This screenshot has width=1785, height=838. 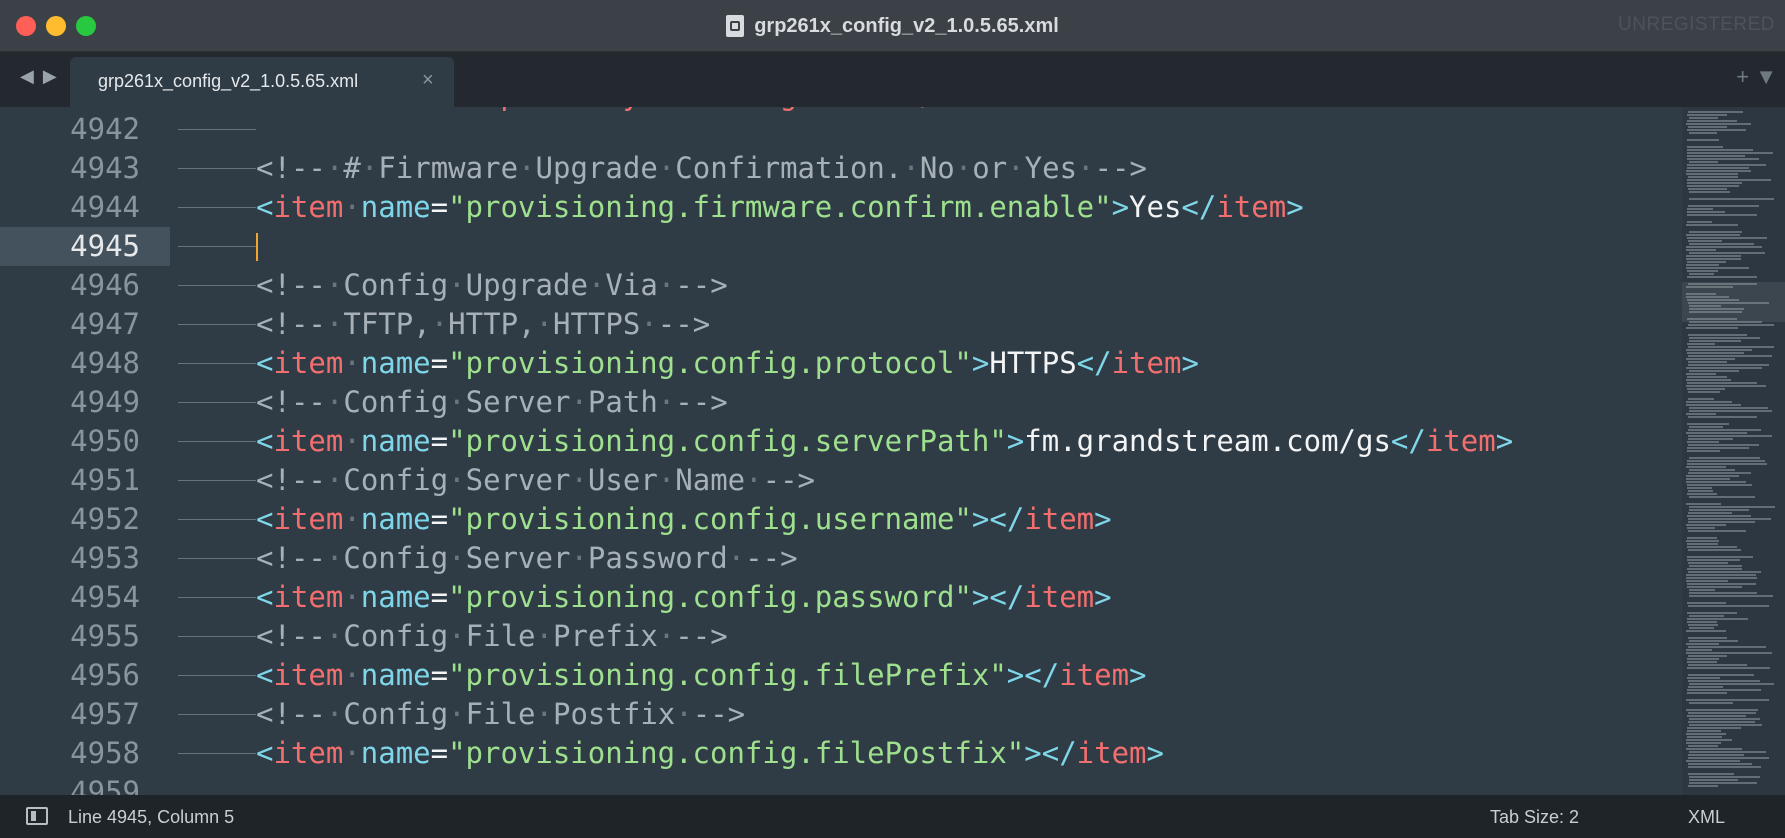 I want to click on zoom-window-button, so click(x=86, y=26).